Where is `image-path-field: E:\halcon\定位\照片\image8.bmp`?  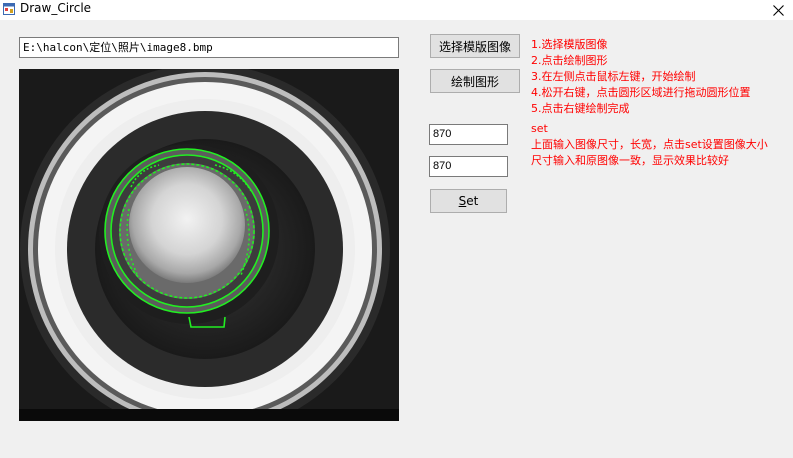
image-path-field: E:\halcon\定位\照片\image8.bmp is located at coordinates (209, 47).